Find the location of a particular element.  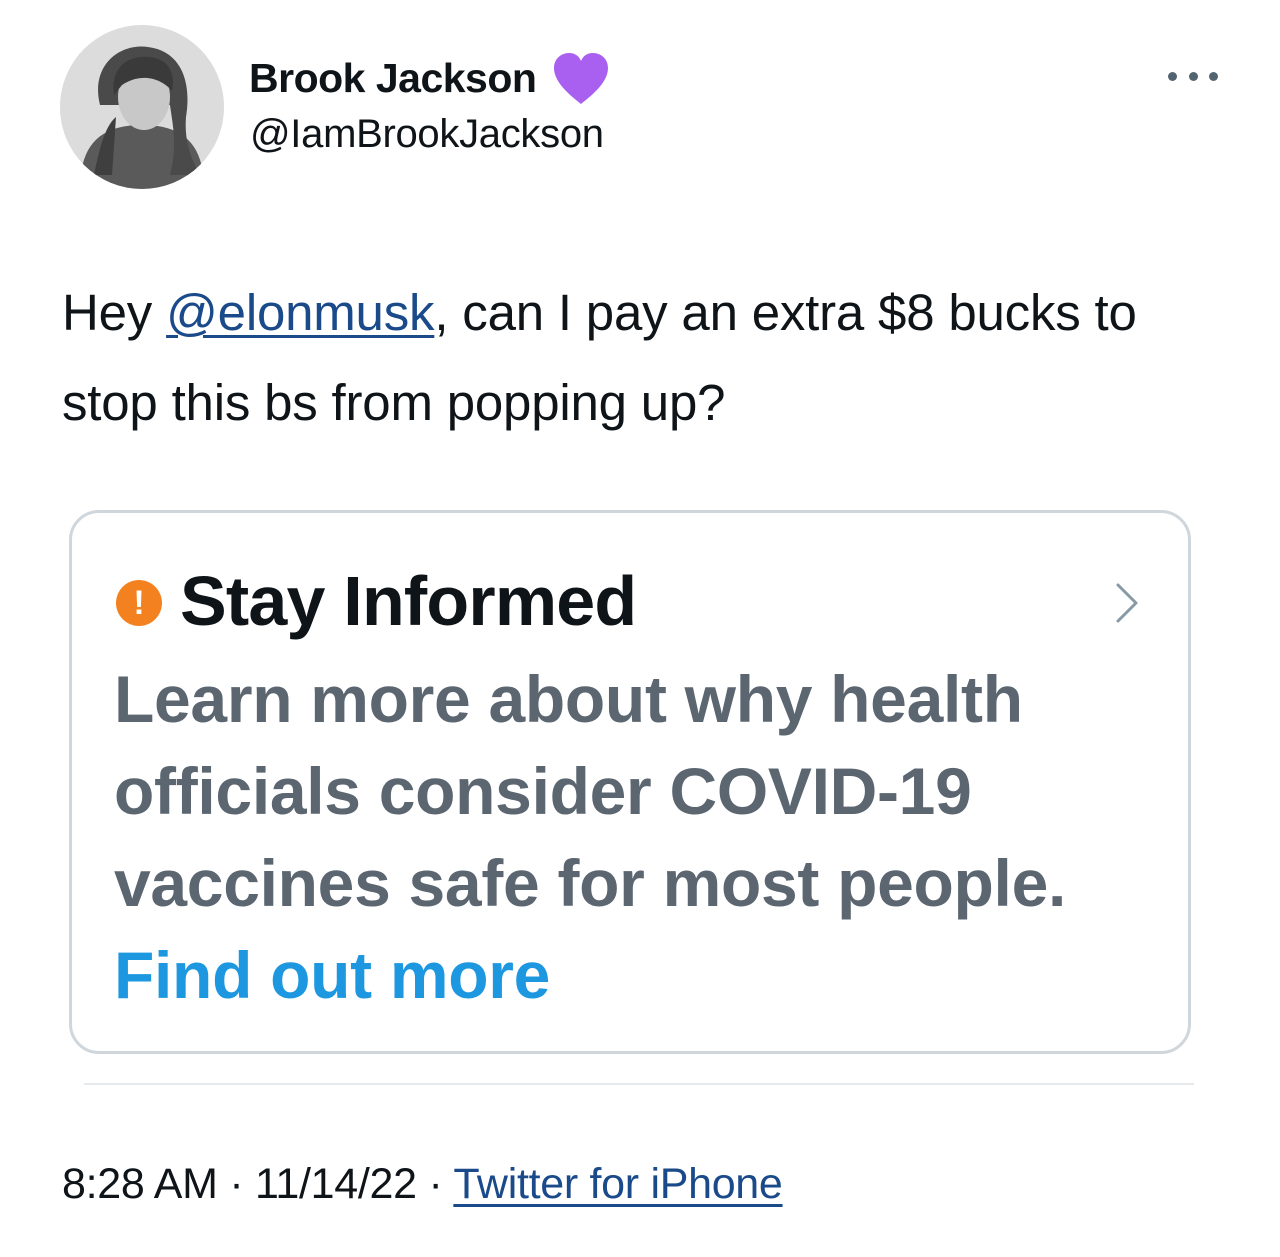

source-link: Twitter for iPhone is located at coordinates (618, 1184).